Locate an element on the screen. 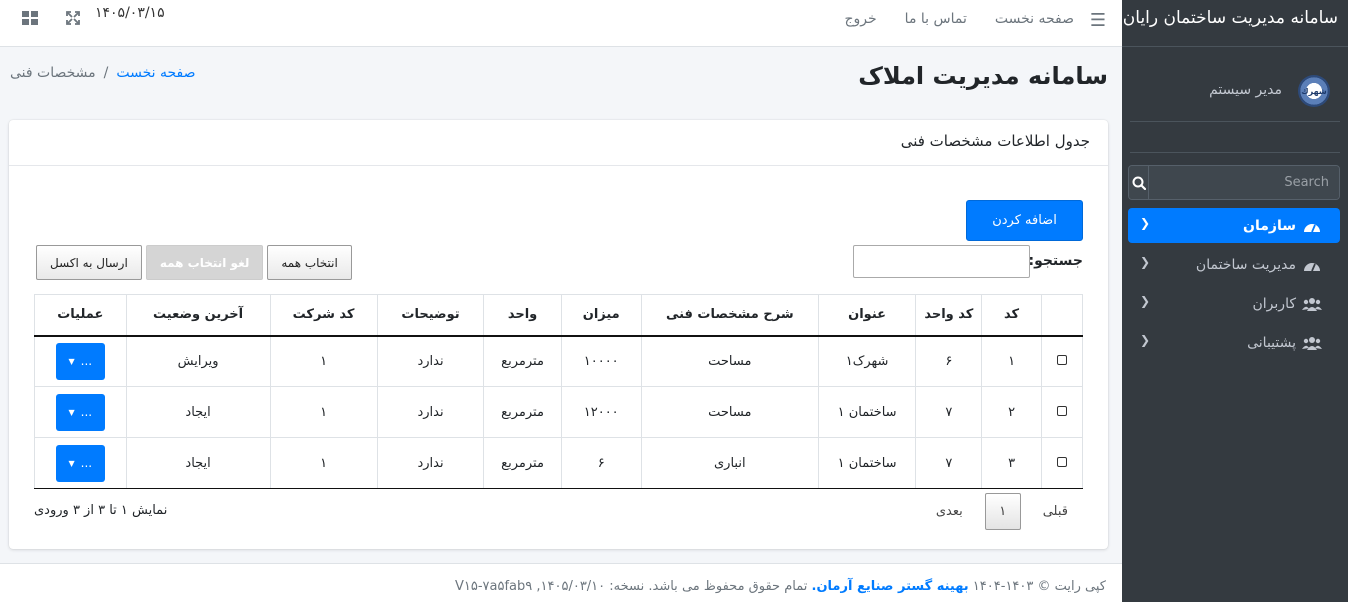 This screenshot has width=1348, height=602. col-header-select is located at coordinates (1062, 315).